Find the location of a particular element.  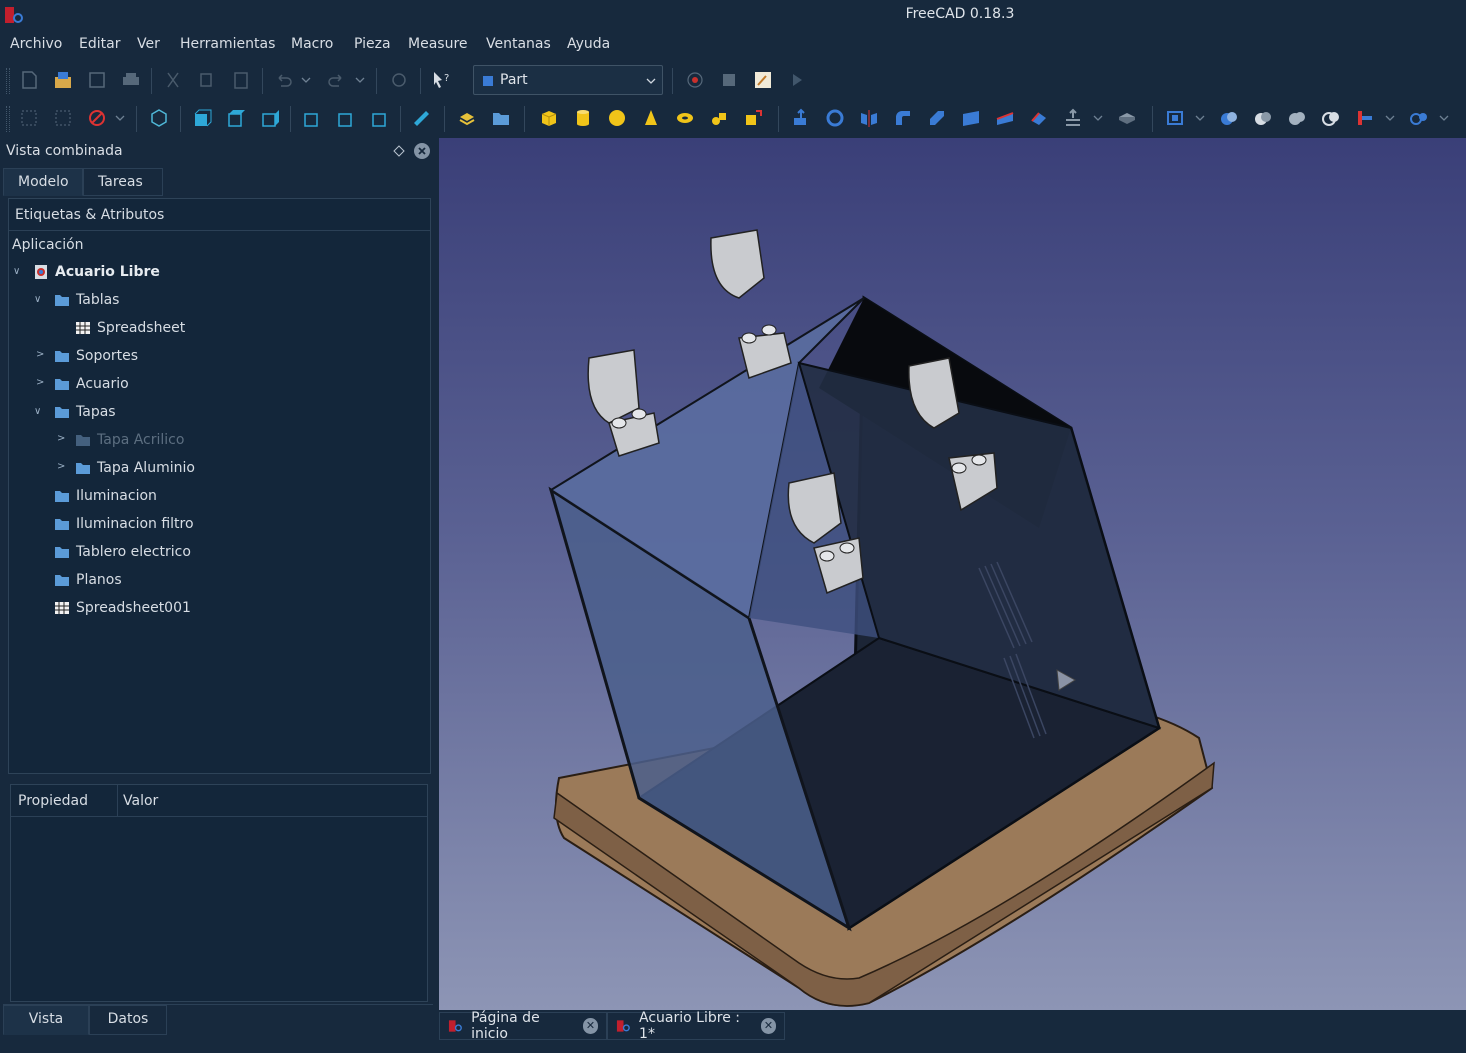

common-icon is located at coordinates (1331, 118).